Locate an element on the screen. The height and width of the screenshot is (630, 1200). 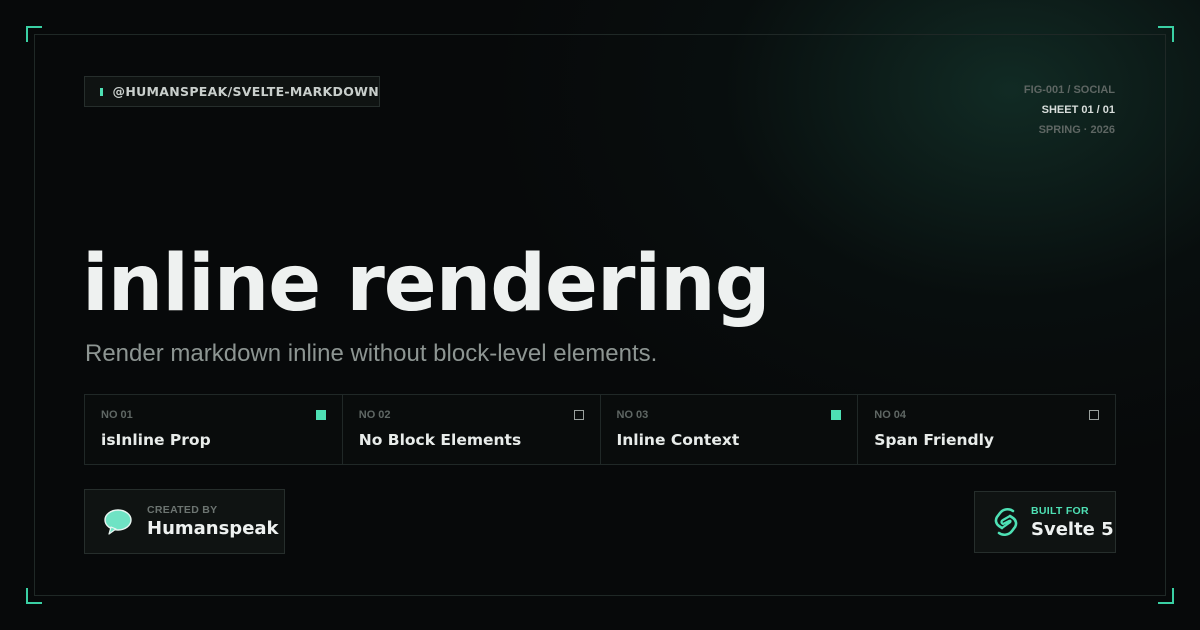
season-label: SPRING · 2026 is located at coordinates (1076, 130).